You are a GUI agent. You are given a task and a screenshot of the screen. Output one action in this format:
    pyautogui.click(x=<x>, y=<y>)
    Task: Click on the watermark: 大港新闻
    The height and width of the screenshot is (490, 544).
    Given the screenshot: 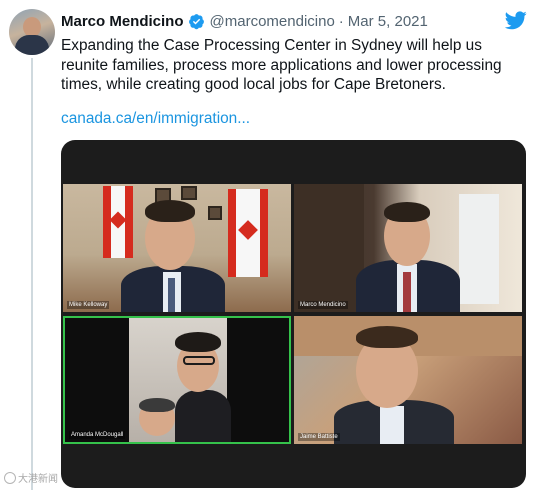 What is the action you would take?
    pyautogui.click(x=31, y=477)
    